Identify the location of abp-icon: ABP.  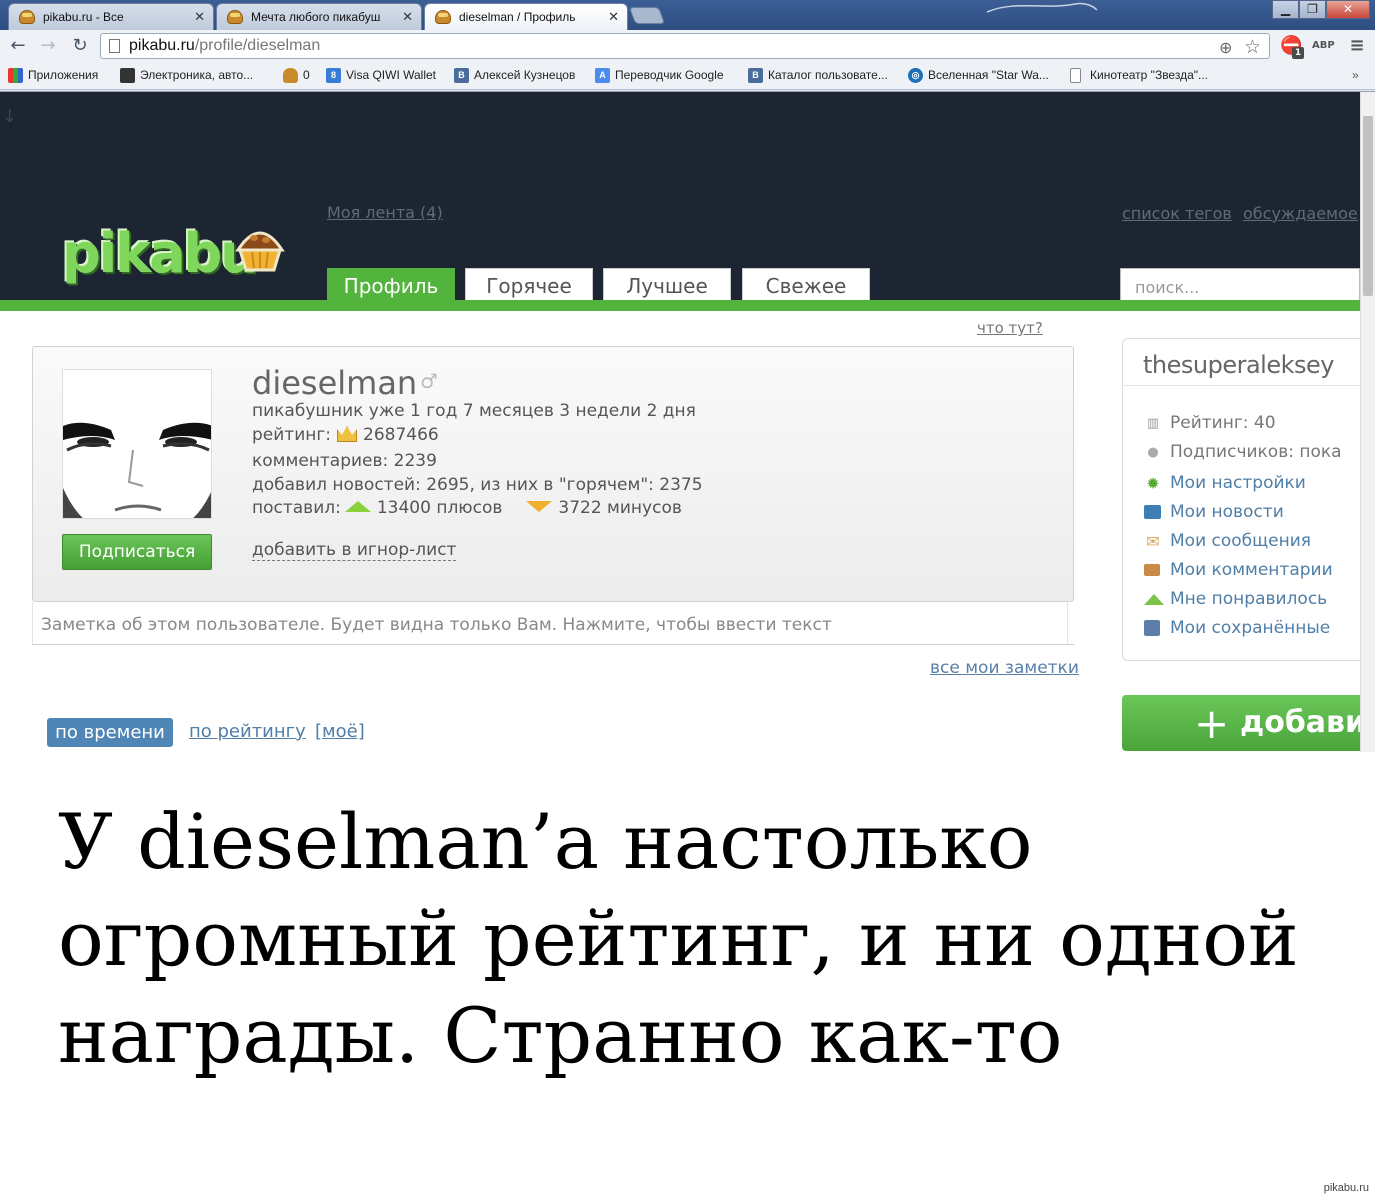
(1323, 46).